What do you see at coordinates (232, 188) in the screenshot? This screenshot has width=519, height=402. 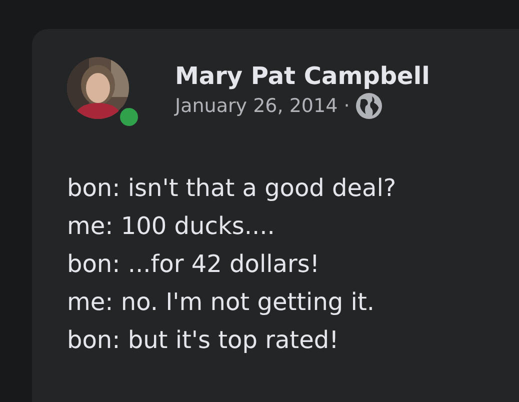 I see `post-text-line: bon: isn't that a good deal?` at bounding box center [232, 188].